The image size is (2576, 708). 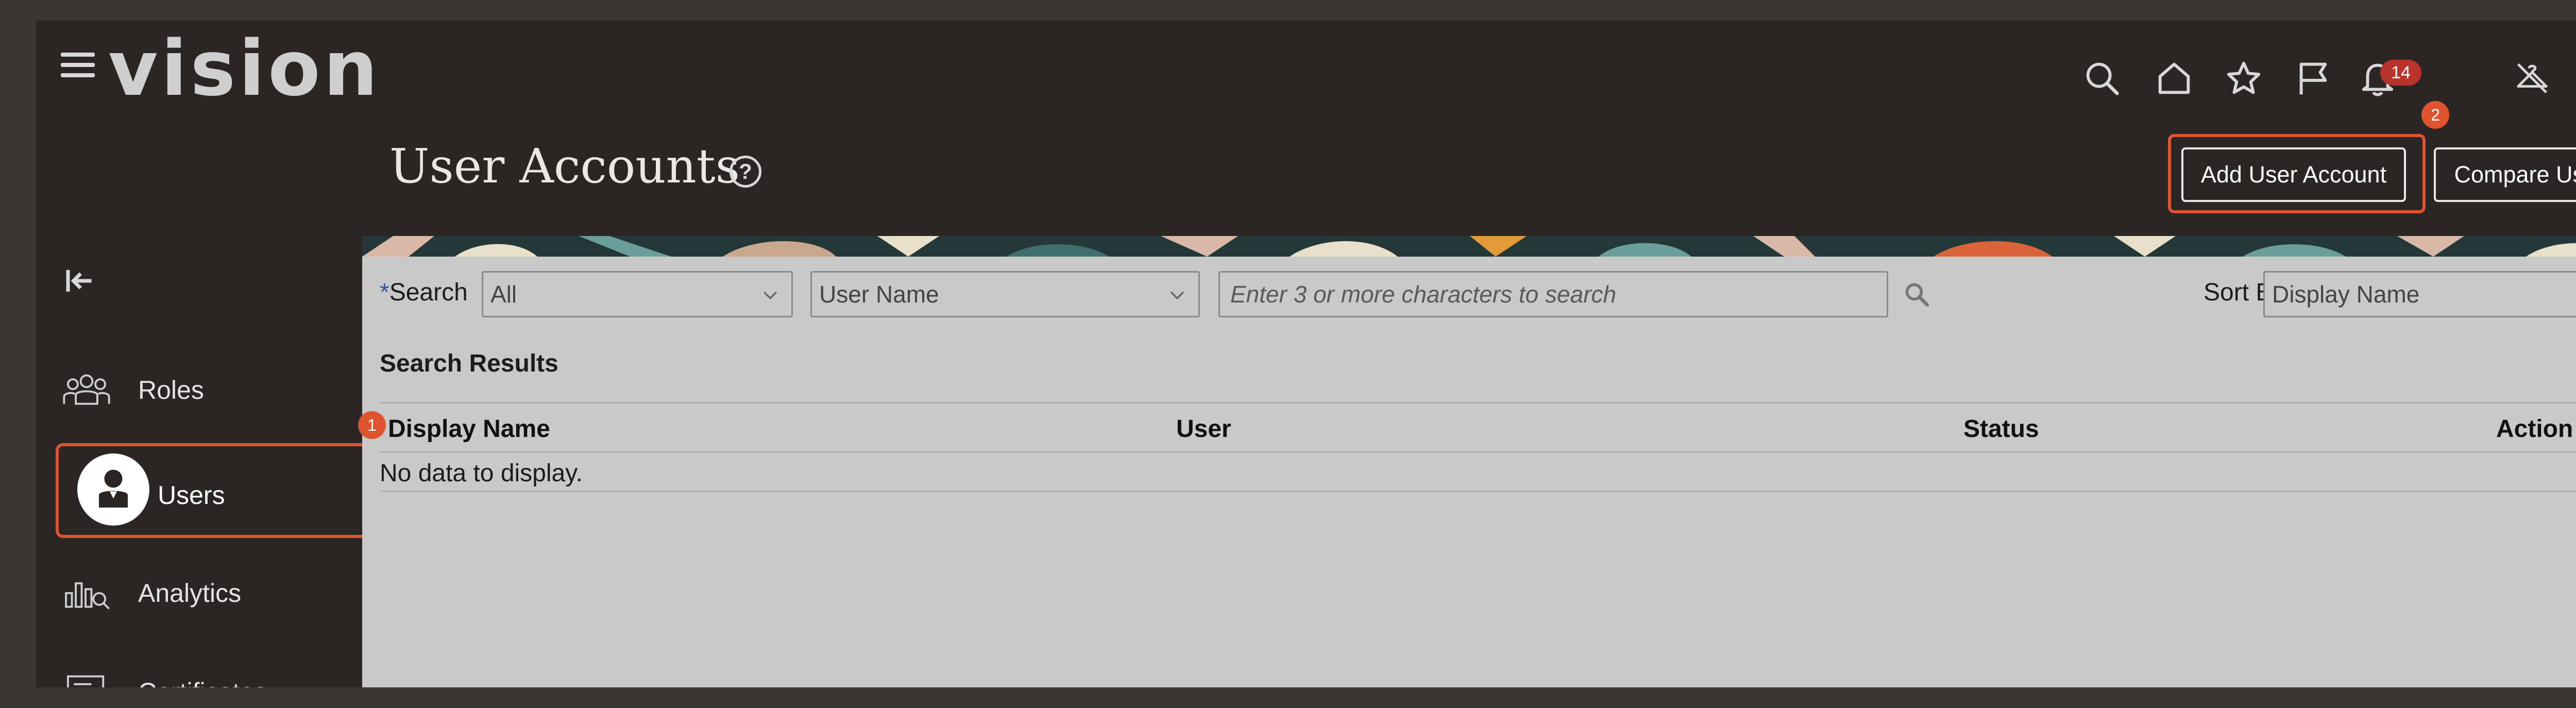 What do you see at coordinates (190, 593) in the screenshot?
I see `sidebar-item-label: Analytics` at bounding box center [190, 593].